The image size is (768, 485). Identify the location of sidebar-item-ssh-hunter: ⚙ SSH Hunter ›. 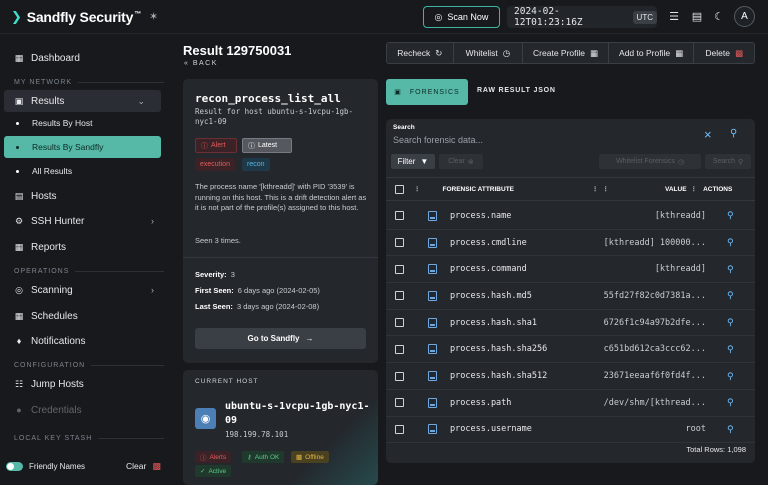
(85, 221).